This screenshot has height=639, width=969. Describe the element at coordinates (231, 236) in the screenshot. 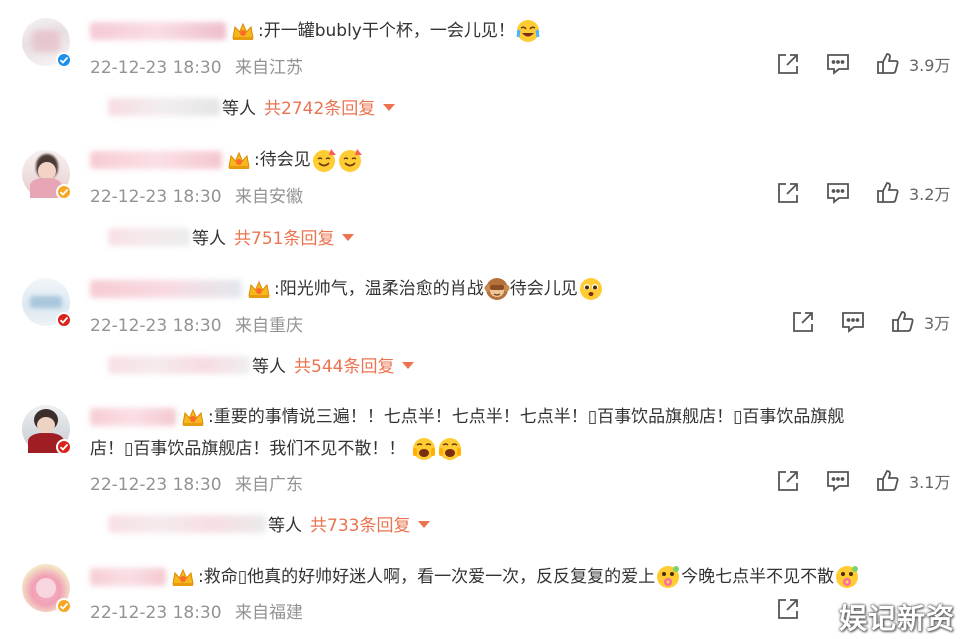

I see `reply-summary: 等人 共751条回复` at that location.